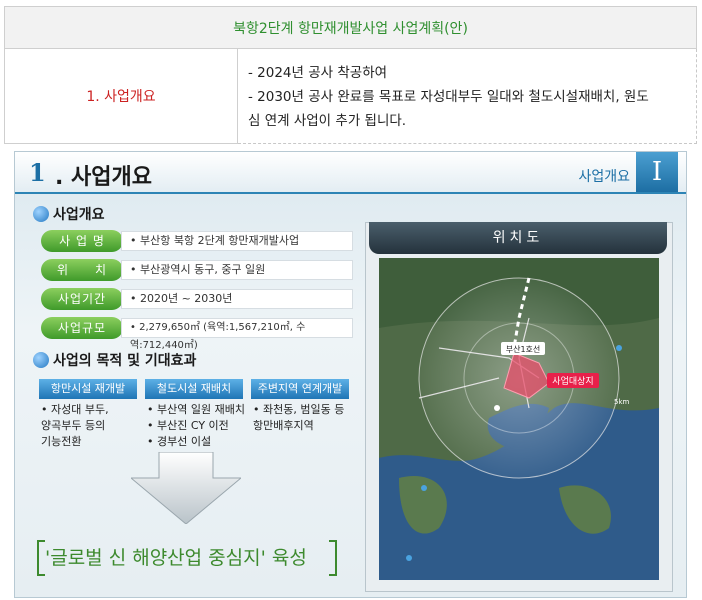 The image size is (702, 600). Describe the element at coordinates (82, 270) in the screenshot. I see `overview-label: 위 치` at that location.